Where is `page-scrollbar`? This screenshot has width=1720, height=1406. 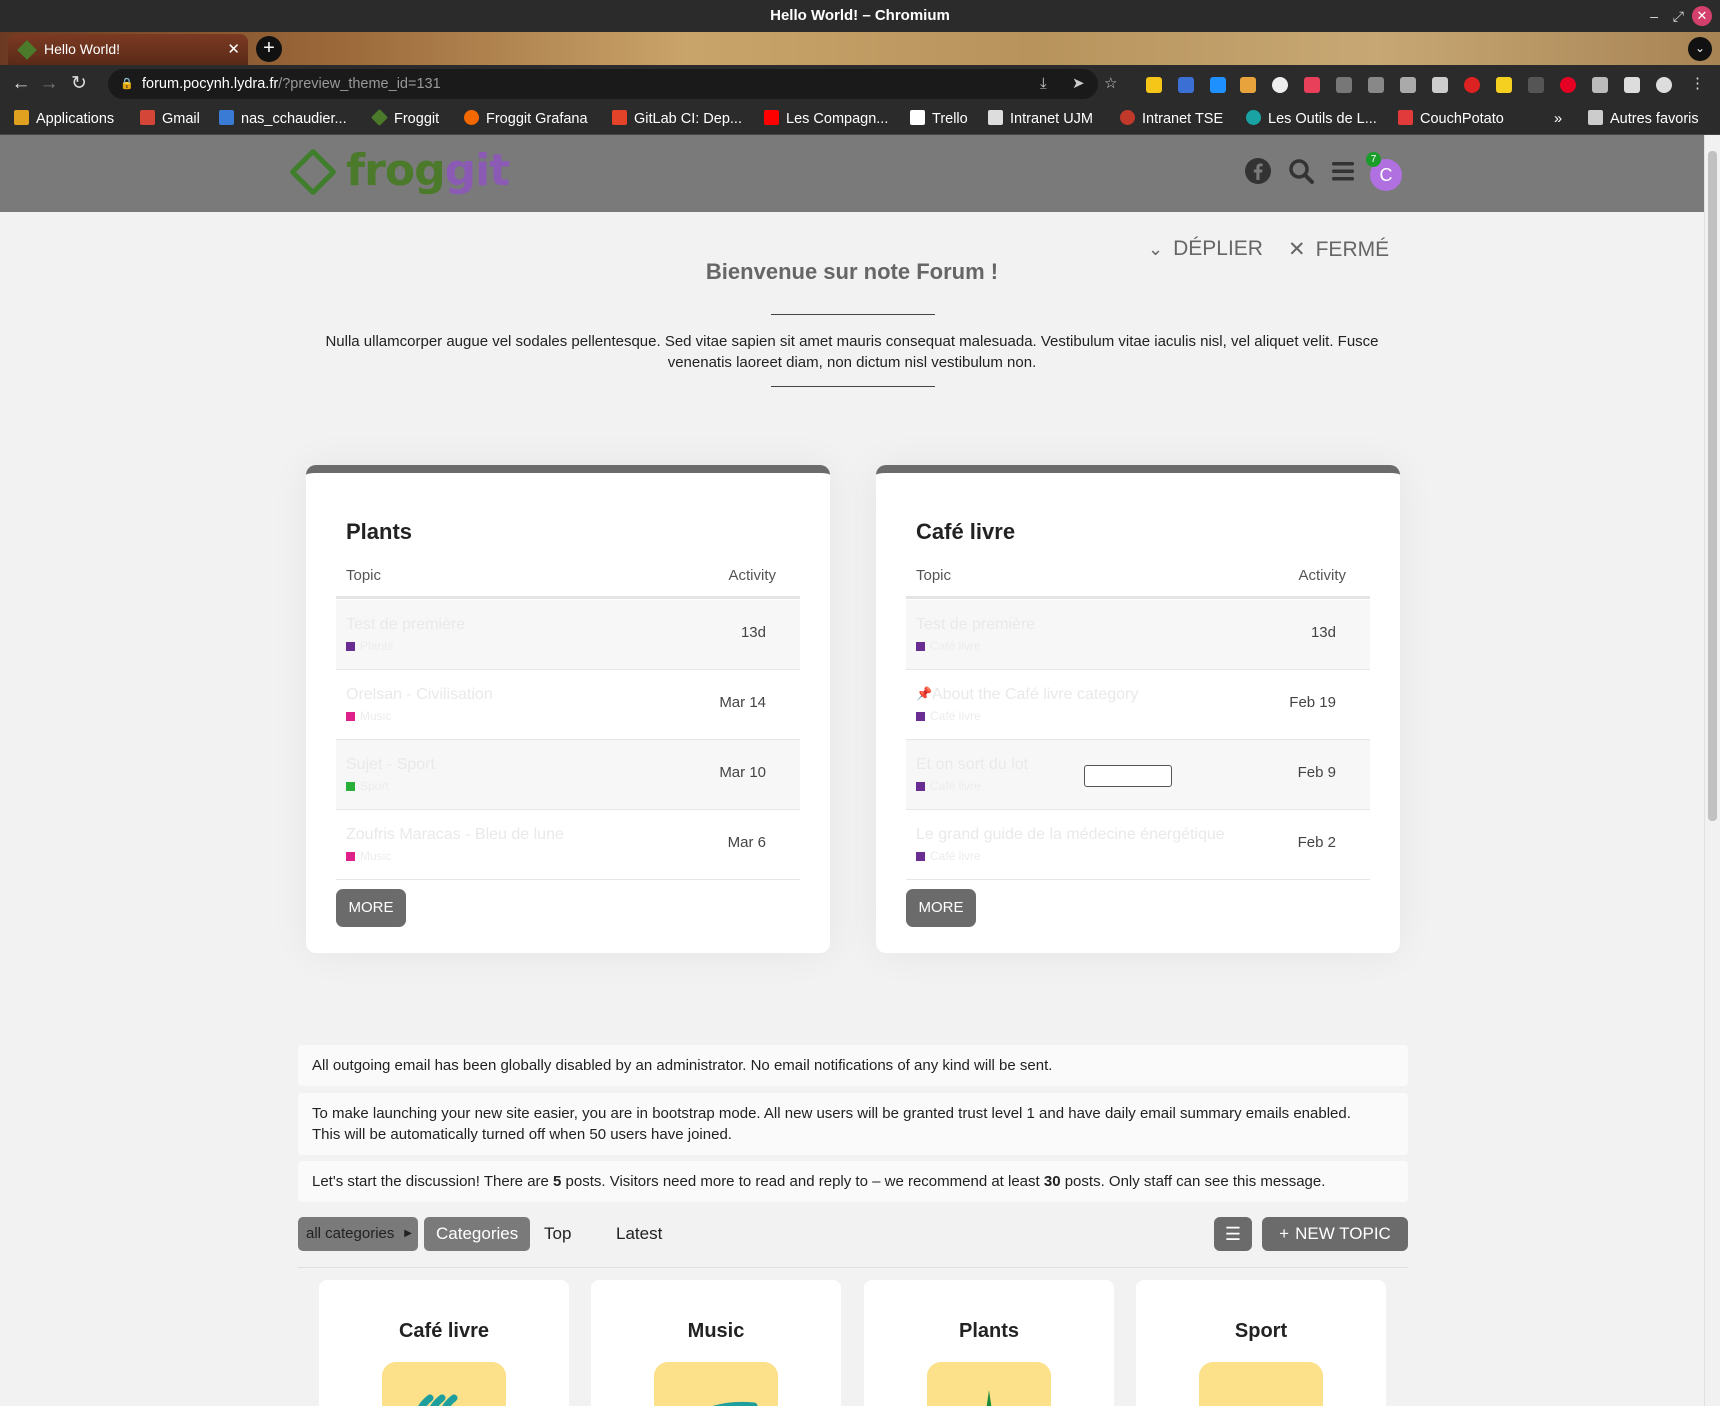
page-scrollbar is located at coordinates (1712, 770).